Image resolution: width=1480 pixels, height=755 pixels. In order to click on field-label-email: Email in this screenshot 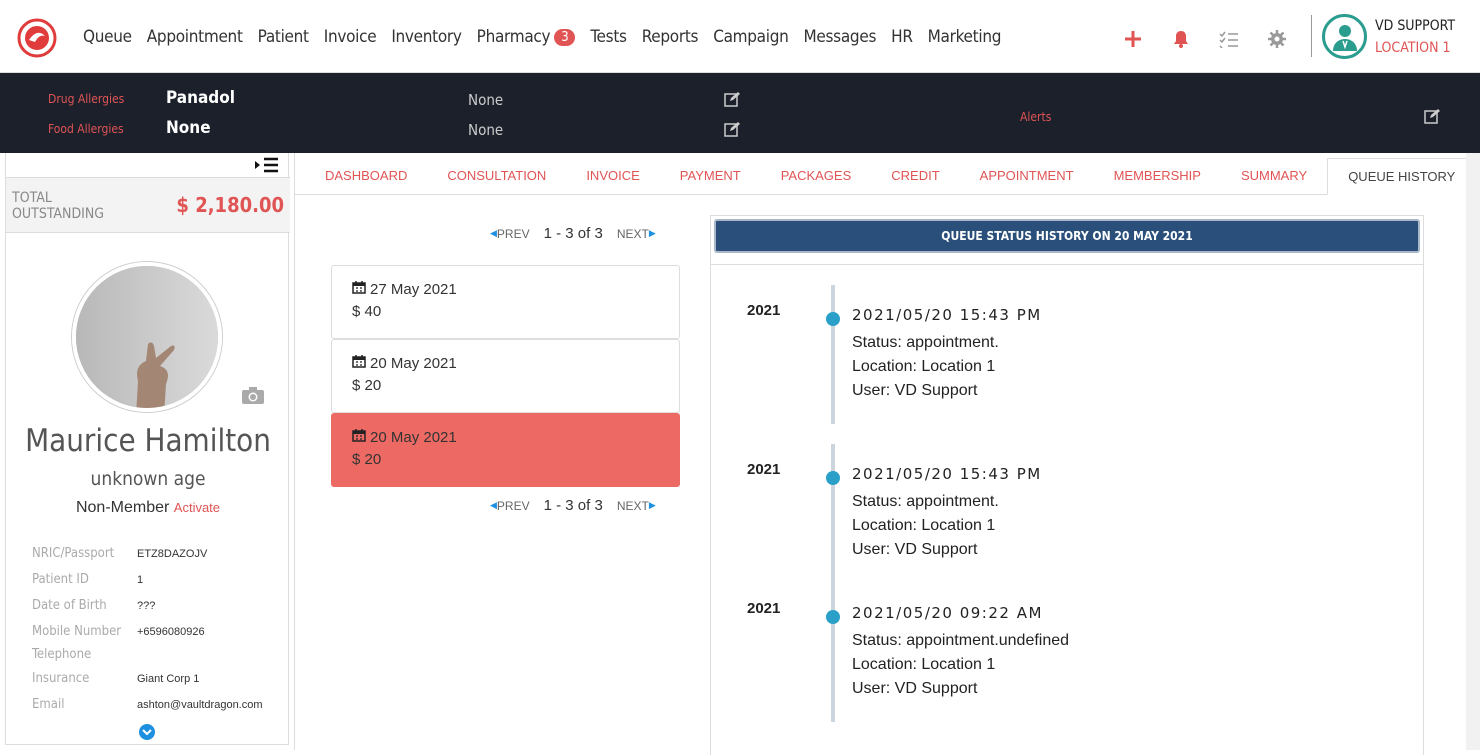, I will do `click(48, 704)`.